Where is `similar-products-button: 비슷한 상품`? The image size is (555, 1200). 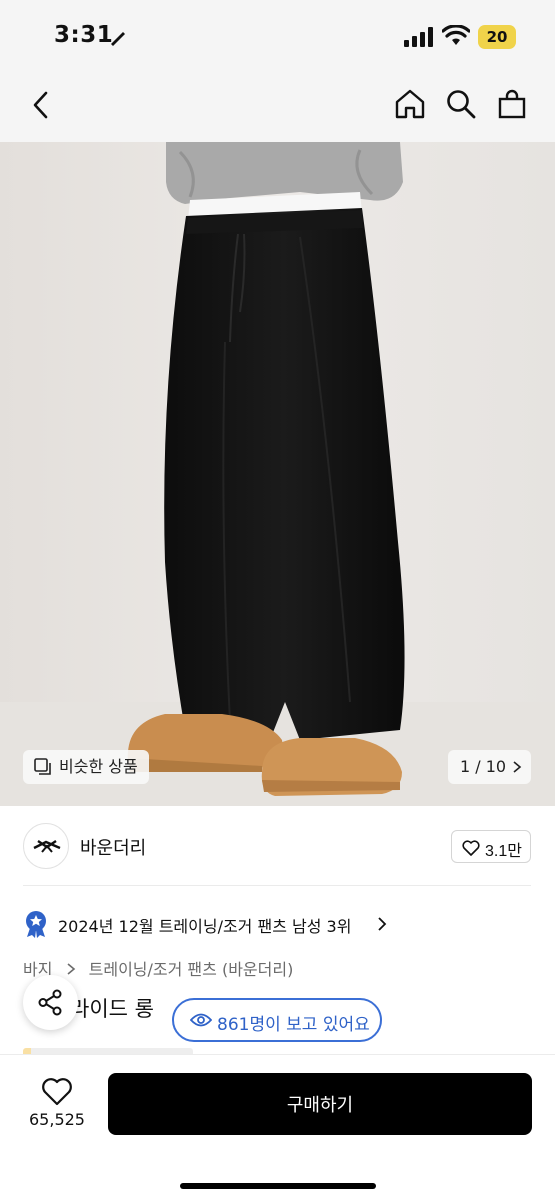 similar-products-button: 비슷한 상품 is located at coordinates (86, 767).